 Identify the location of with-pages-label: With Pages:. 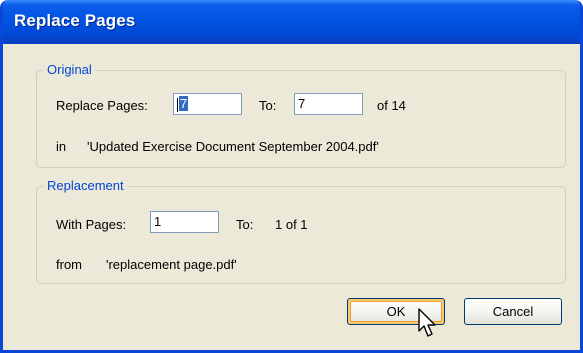
(91, 224).